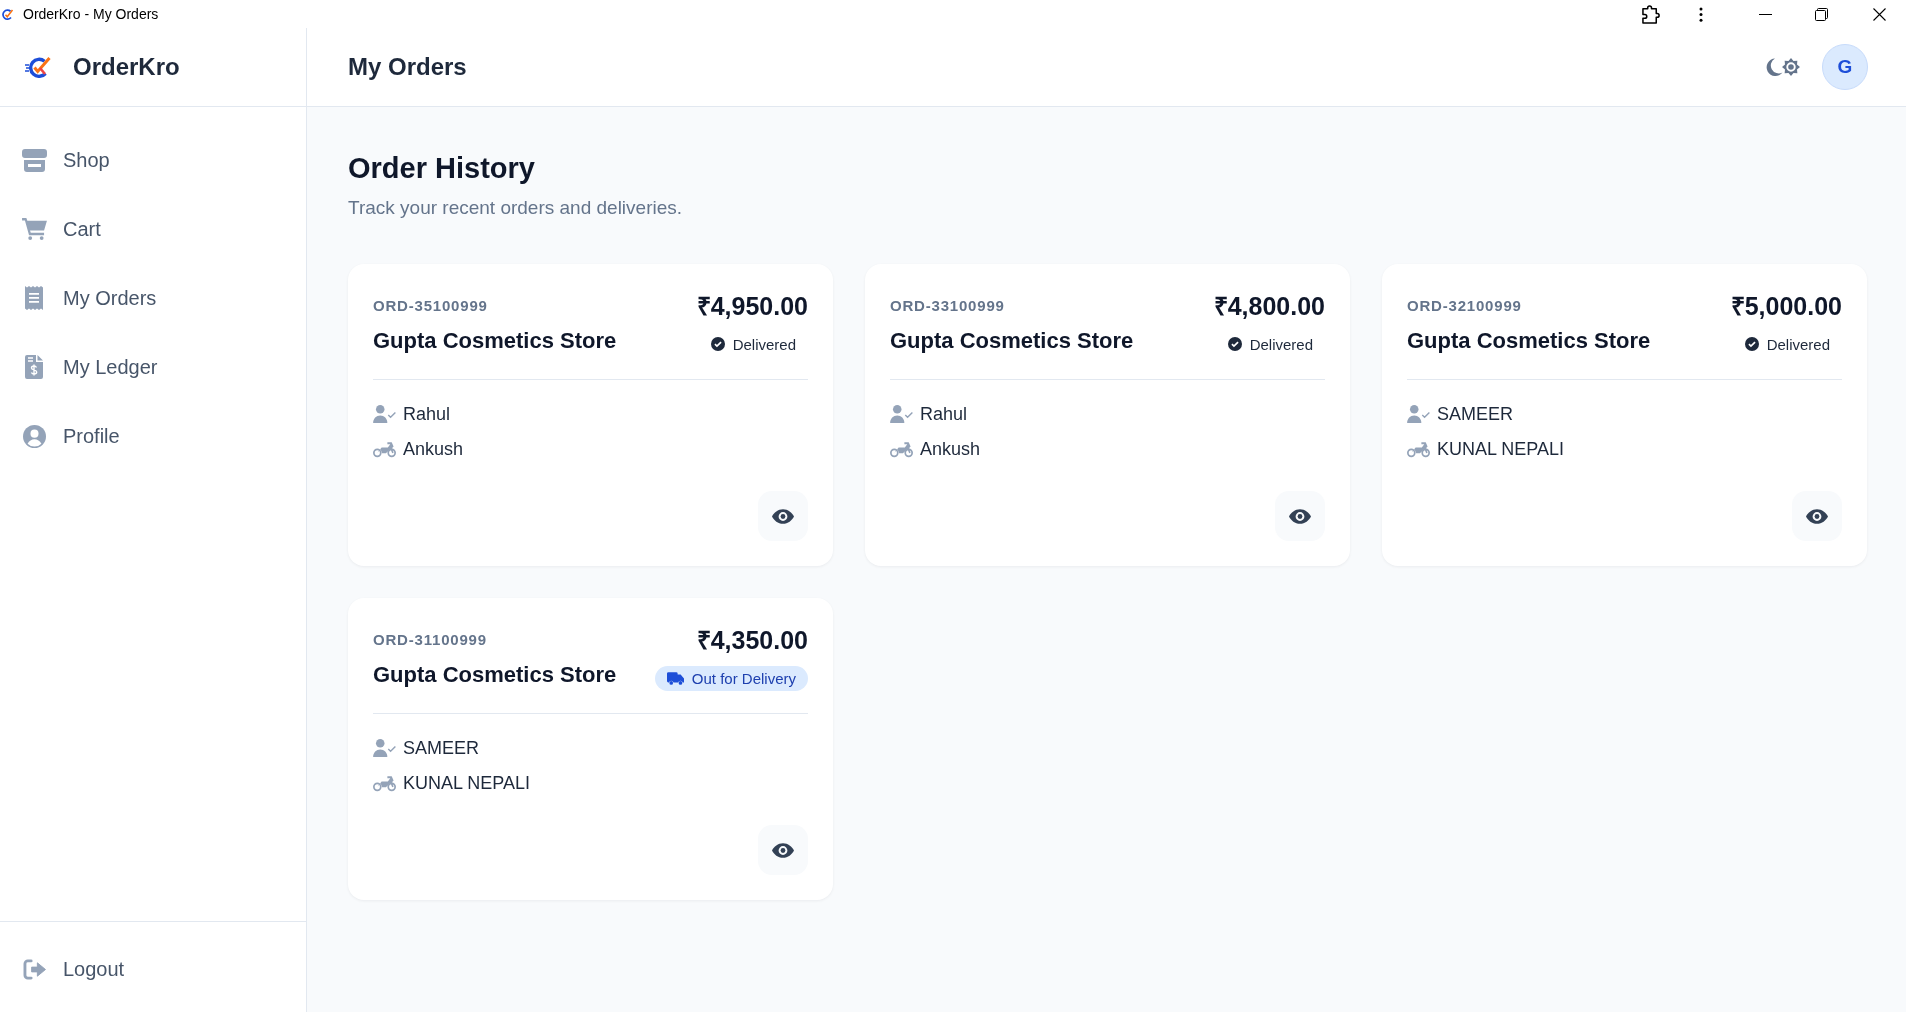 This screenshot has width=1906, height=1012. I want to click on section-subtitle: Track your recent orders and deliveries., so click(516, 208).